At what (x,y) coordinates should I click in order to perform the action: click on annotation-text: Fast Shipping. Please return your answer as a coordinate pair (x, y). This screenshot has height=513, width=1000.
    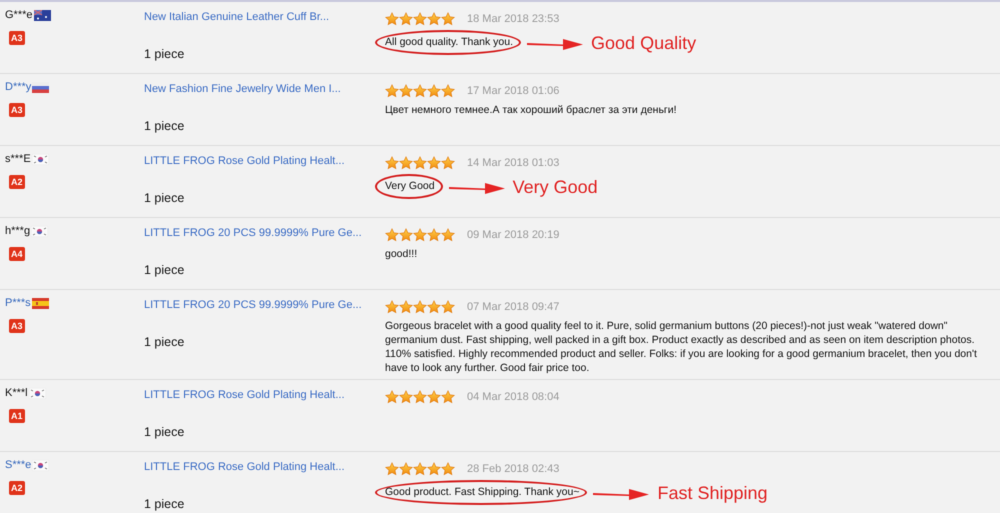
    Looking at the image, I should click on (712, 493).